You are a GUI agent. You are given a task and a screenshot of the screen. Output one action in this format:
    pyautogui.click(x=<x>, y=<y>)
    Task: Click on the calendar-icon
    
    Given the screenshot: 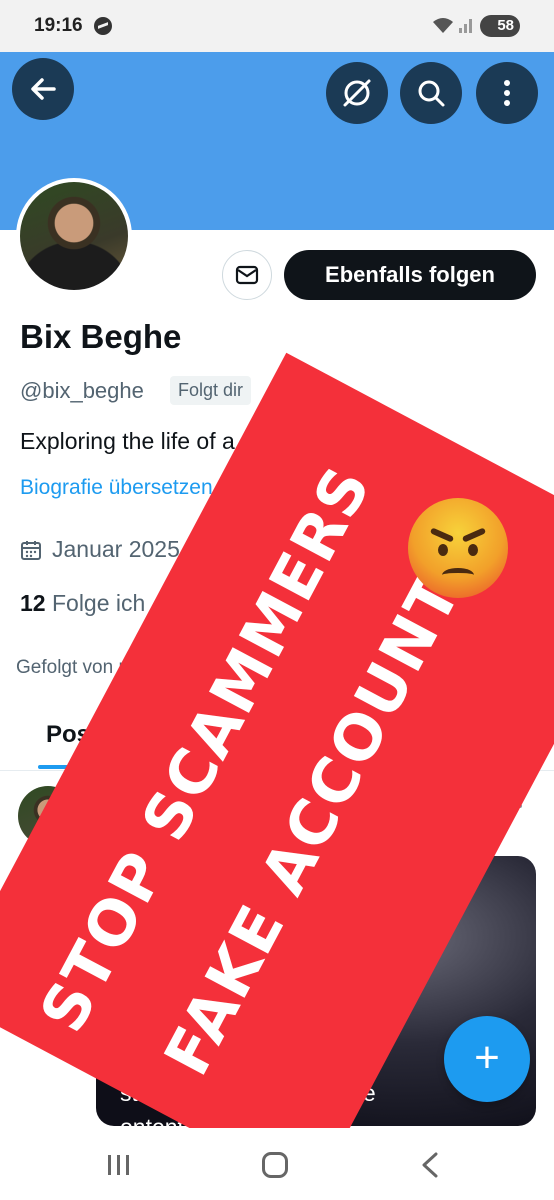 What is the action you would take?
    pyautogui.click(x=31, y=550)
    